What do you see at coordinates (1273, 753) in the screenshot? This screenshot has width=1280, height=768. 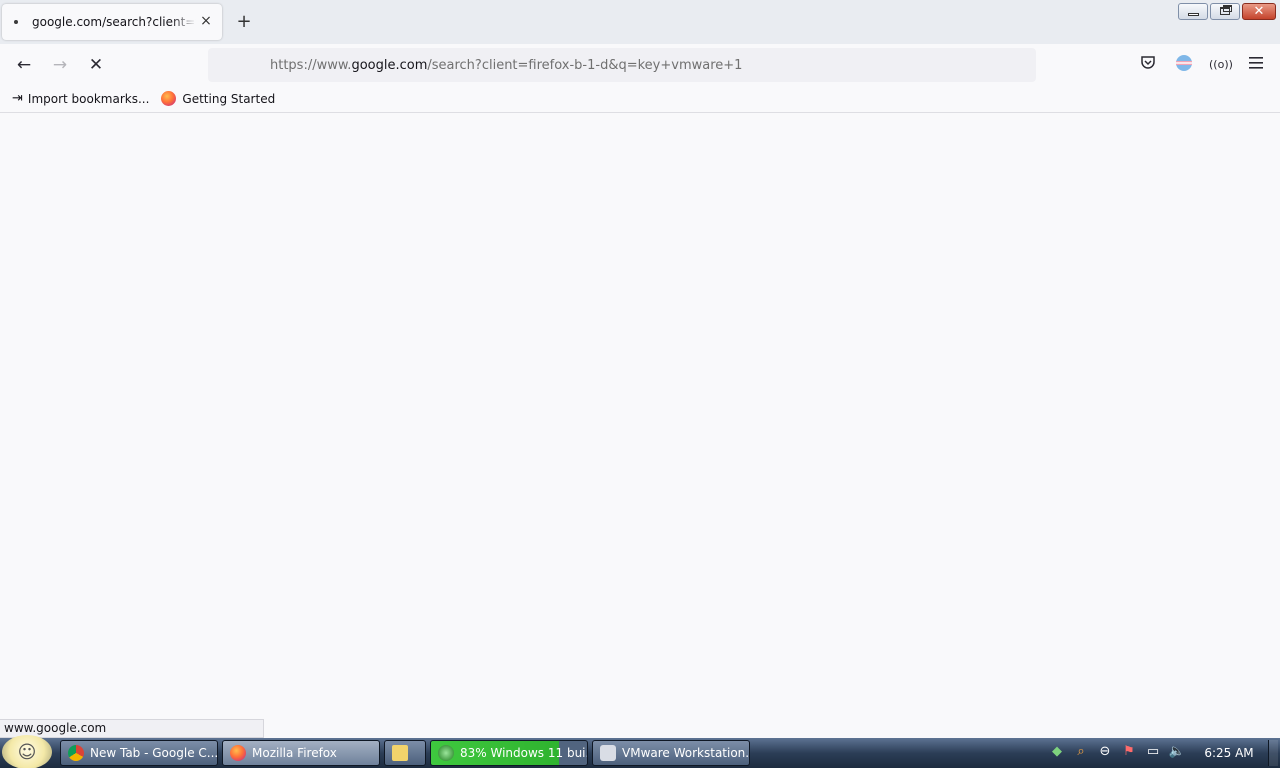 I see `show-desktop-button` at bounding box center [1273, 753].